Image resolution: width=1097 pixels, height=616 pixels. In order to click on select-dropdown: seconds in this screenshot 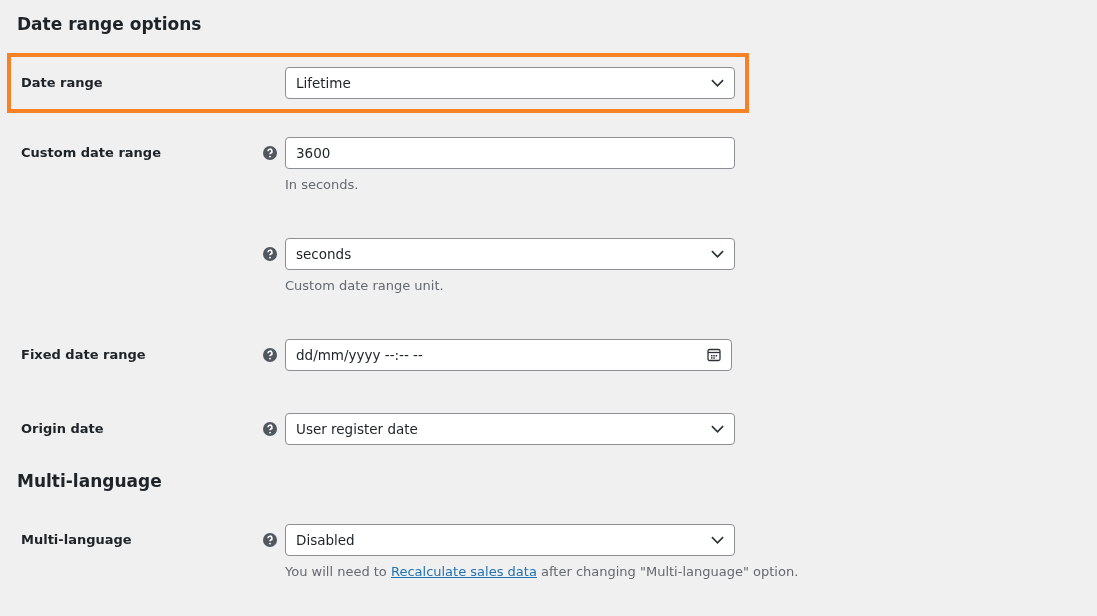, I will do `click(510, 254)`.